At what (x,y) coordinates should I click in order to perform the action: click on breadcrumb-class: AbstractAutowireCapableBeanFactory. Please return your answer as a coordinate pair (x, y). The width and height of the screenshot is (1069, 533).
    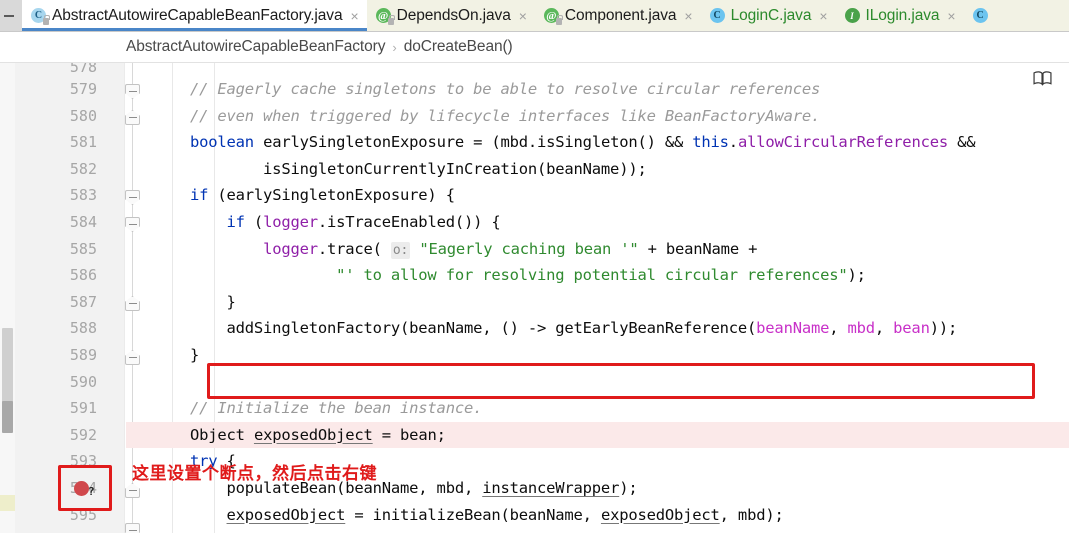
    Looking at the image, I should click on (255, 47).